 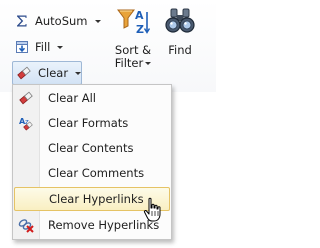 I want to click on sigma-icon, so click(x=22, y=21).